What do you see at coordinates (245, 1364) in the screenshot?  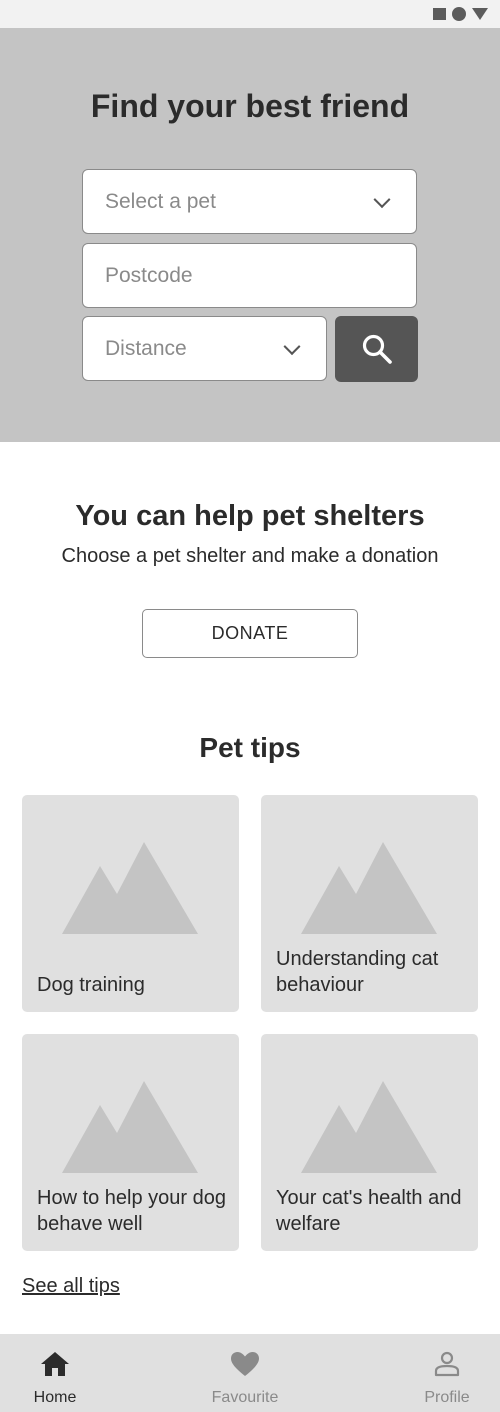 I see `heart-icon` at bounding box center [245, 1364].